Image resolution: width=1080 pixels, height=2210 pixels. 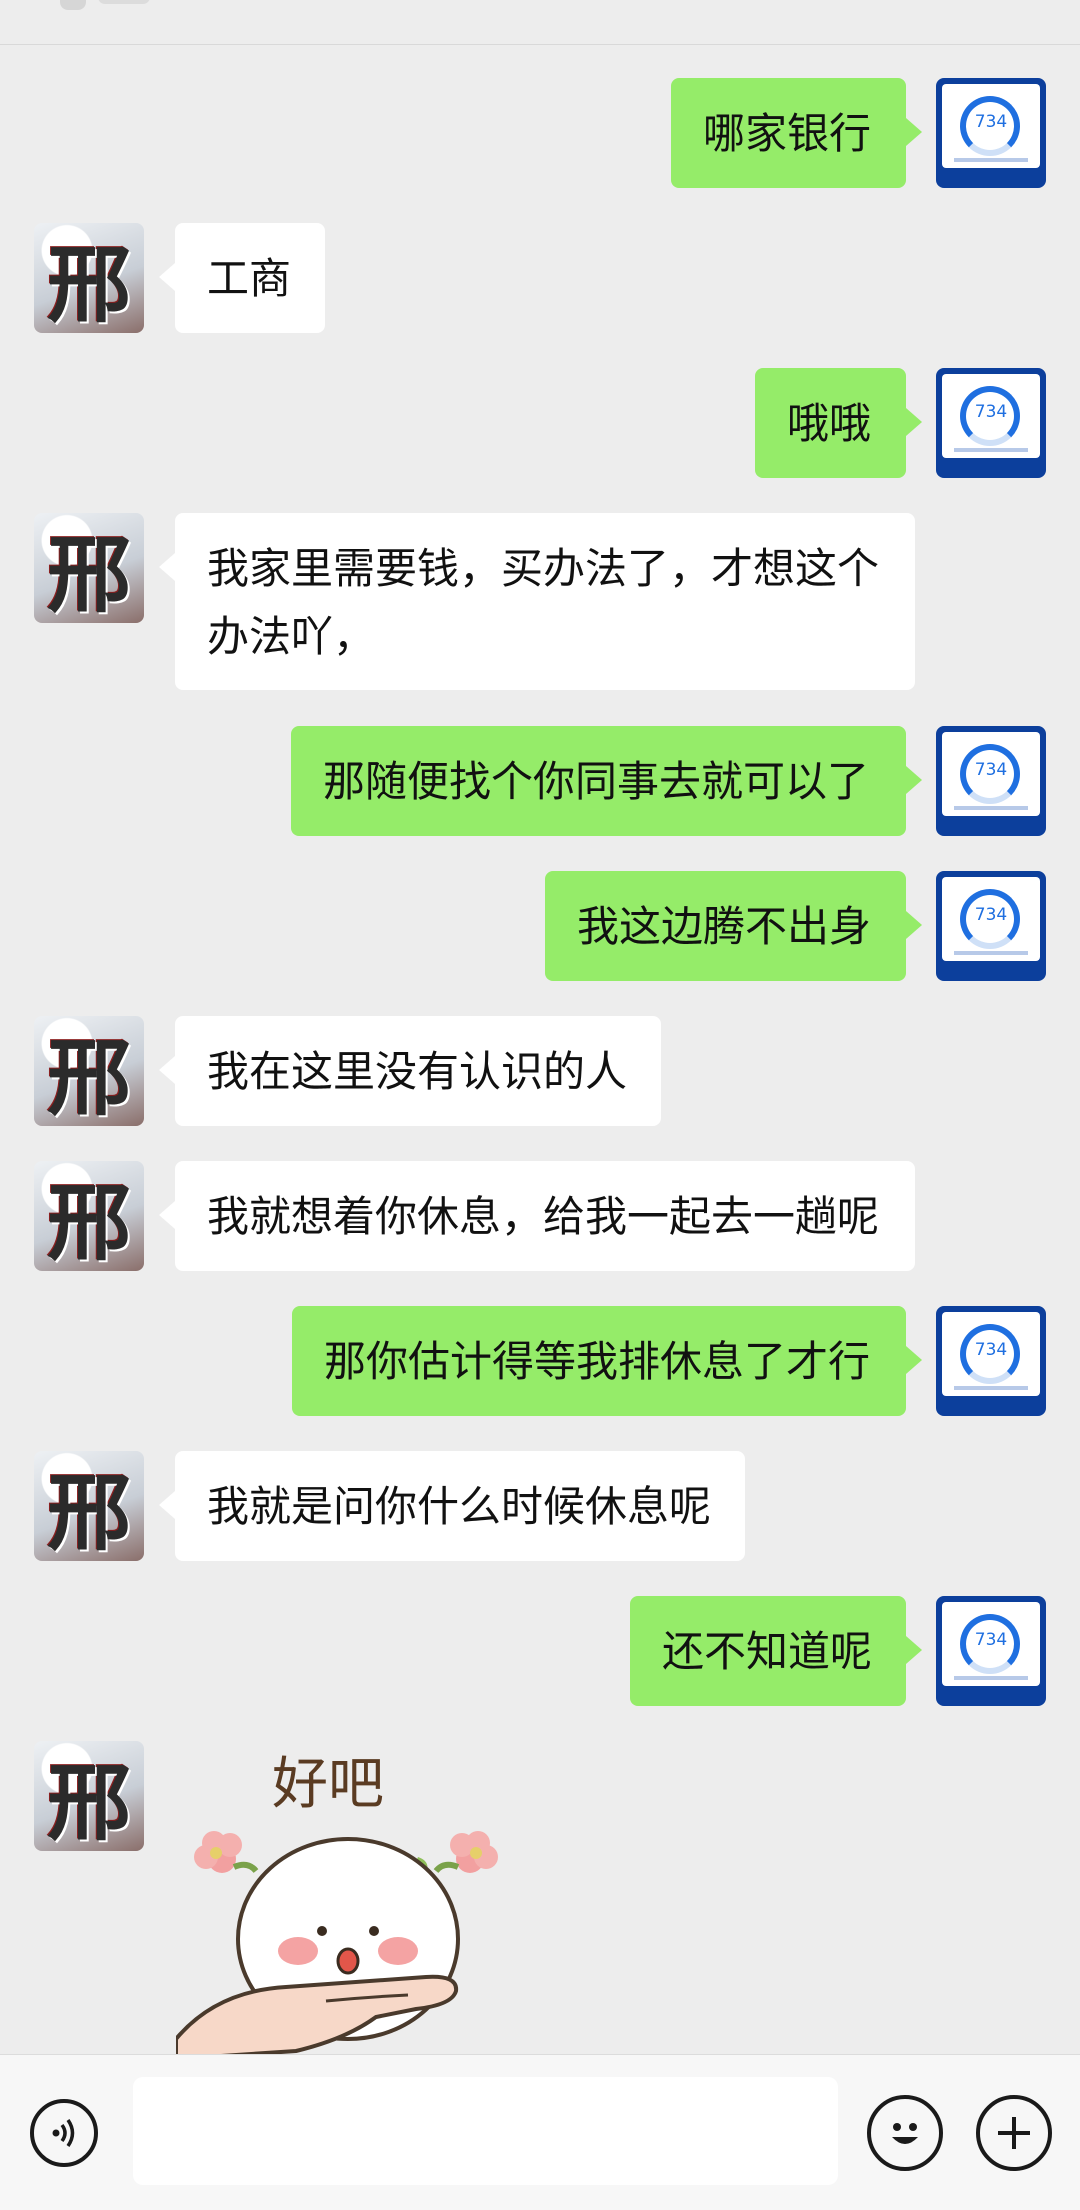 I want to click on message-bubble-sent: 还不知道呢, so click(x=776, y=1651).